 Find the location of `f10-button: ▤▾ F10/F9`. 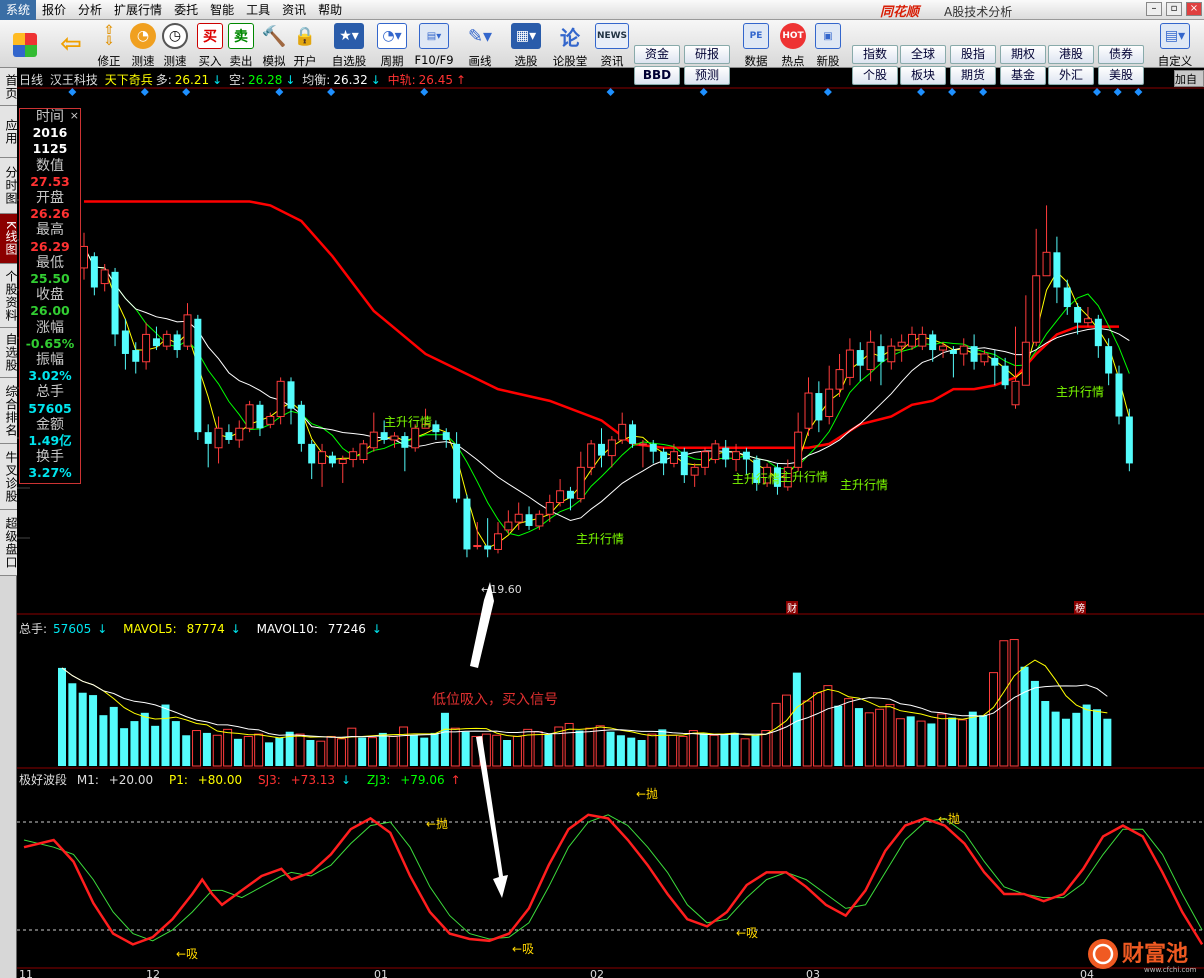

f10-button: ▤▾ F10/F9 is located at coordinates (434, 45).